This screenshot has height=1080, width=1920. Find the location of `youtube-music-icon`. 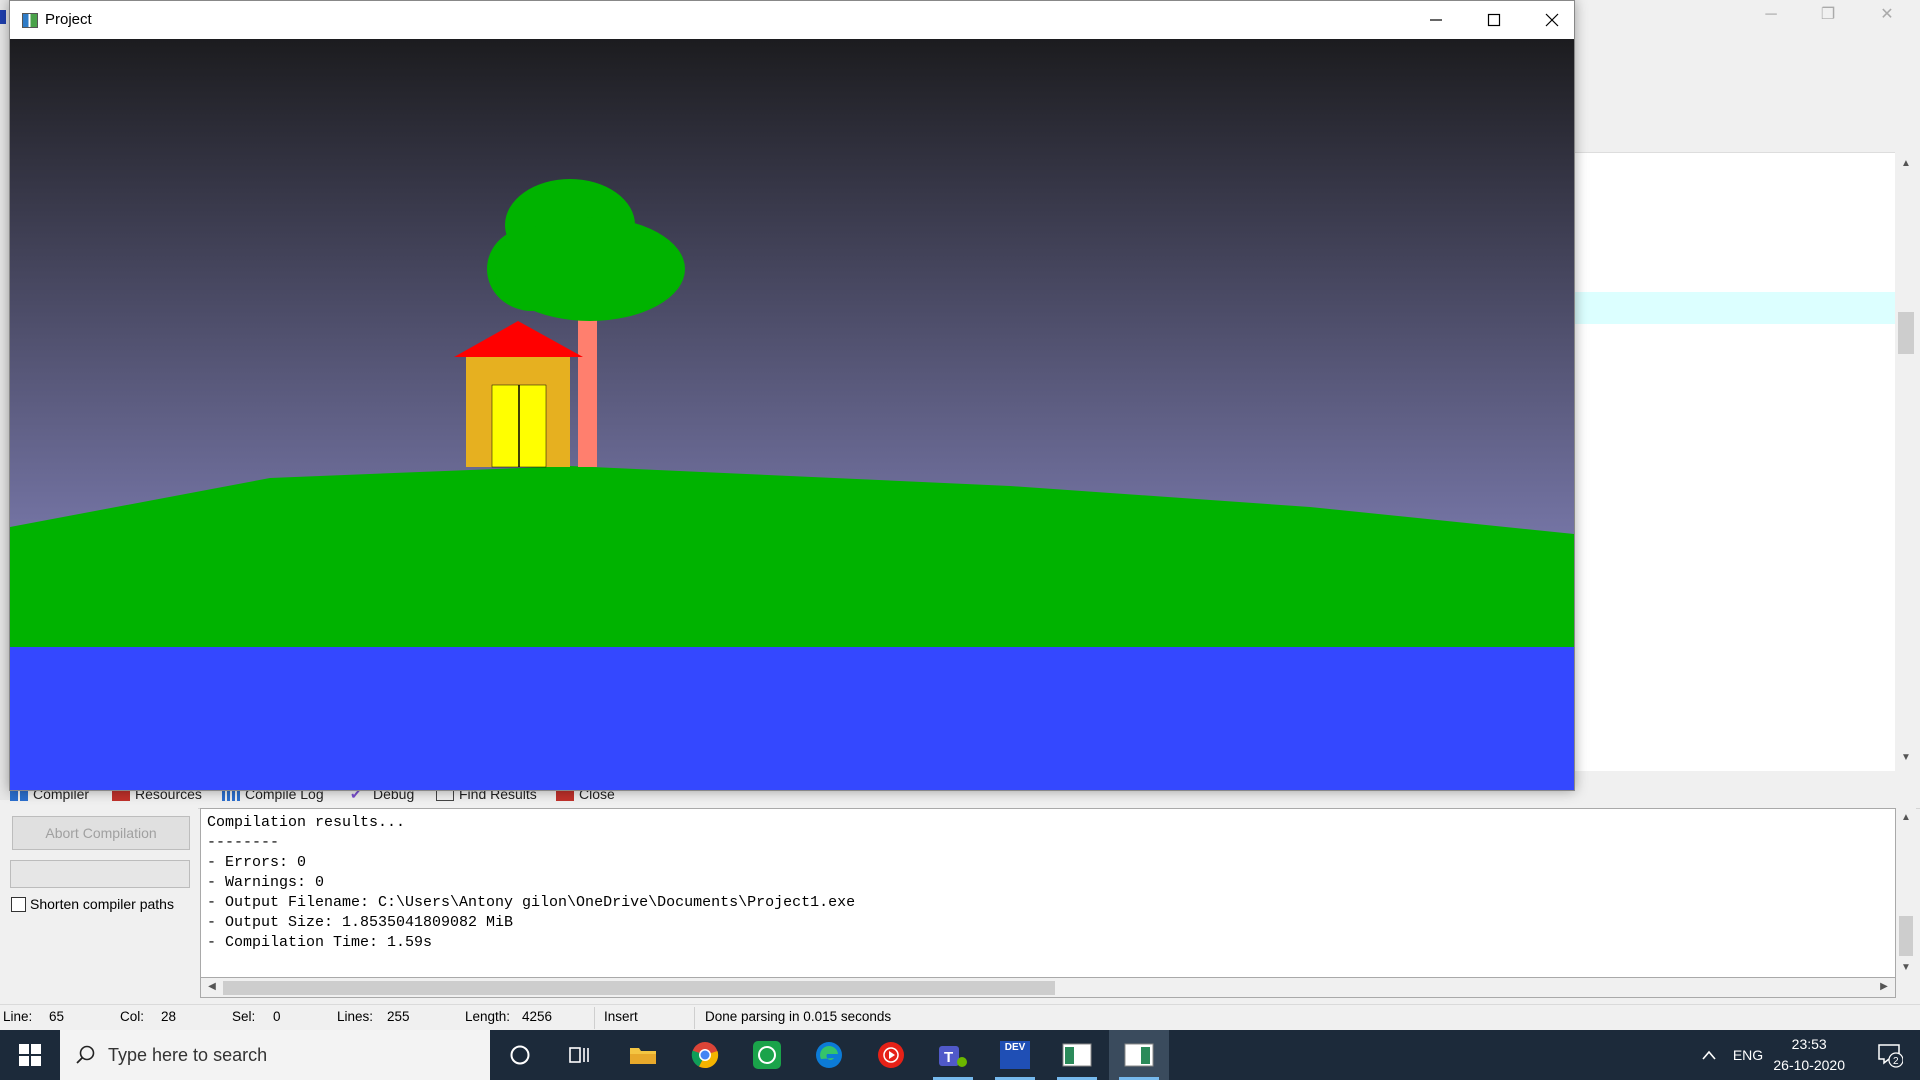

youtube-music-icon is located at coordinates (891, 1055).